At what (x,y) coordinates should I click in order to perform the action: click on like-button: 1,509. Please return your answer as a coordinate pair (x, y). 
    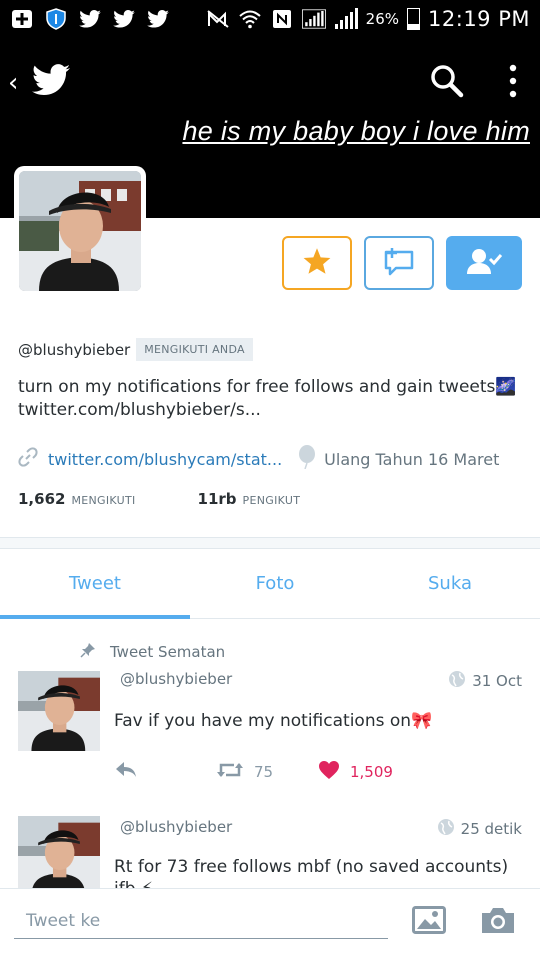
    Looking at the image, I should click on (355, 772).